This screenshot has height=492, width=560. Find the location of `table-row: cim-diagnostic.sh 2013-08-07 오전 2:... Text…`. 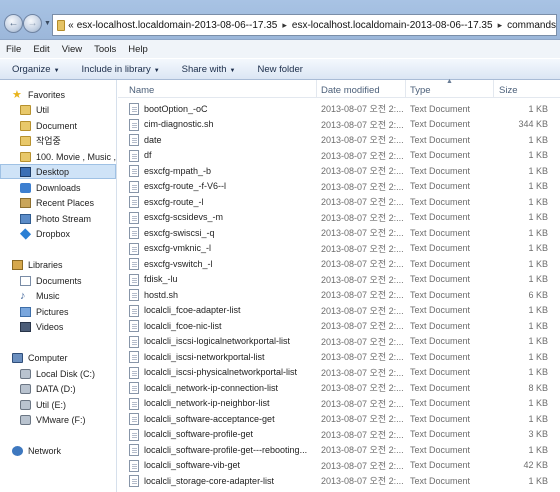

table-row: cim-diagnostic.sh 2013-08-07 오전 2:... Text… is located at coordinates (339, 125).